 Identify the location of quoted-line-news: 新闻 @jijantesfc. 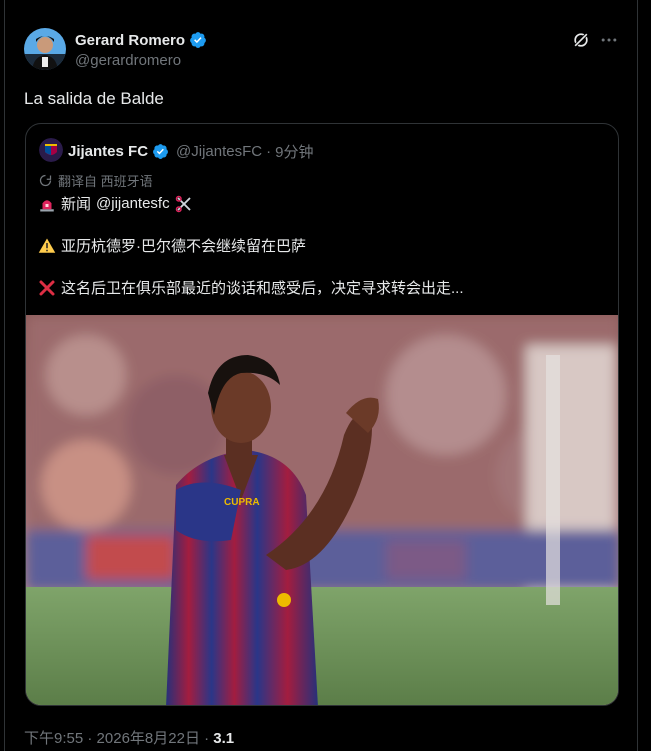
(115, 203).